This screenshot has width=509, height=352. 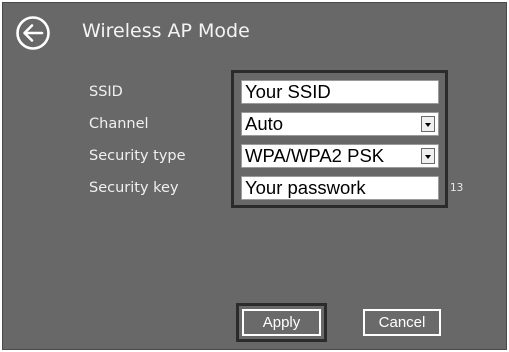 What do you see at coordinates (281, 322) in the screenshot?
I see `apply-button: Apply` at bounding box center [281, 322].